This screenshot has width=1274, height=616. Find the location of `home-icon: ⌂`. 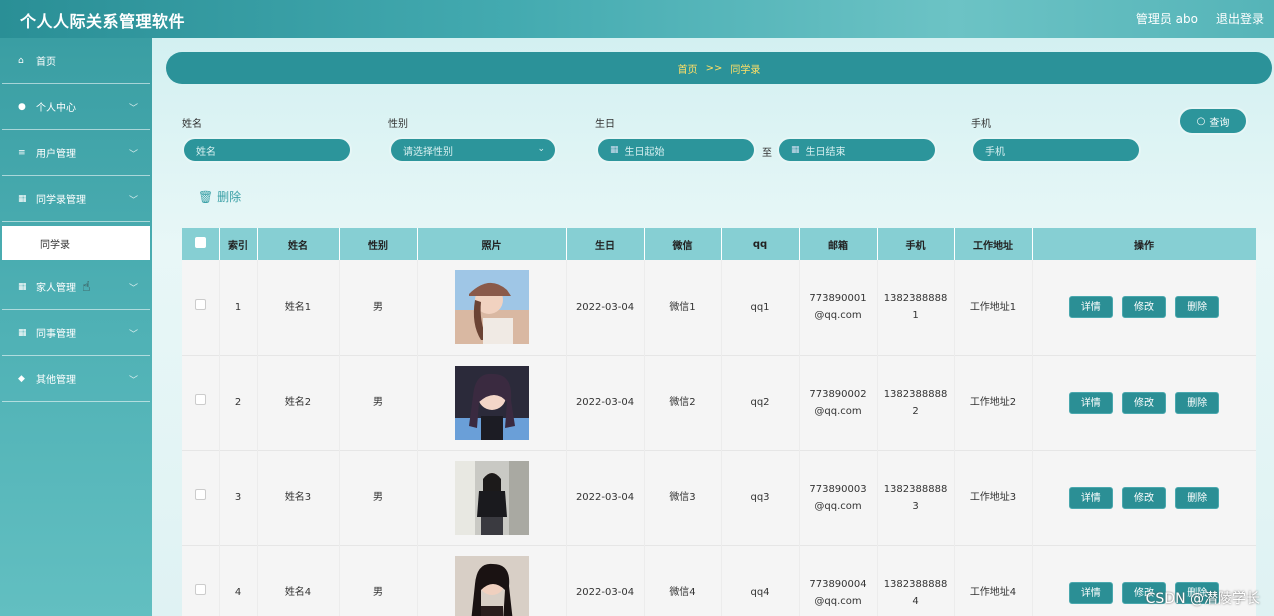

home-icon: ⌂ is located at coordinates (21, 60).